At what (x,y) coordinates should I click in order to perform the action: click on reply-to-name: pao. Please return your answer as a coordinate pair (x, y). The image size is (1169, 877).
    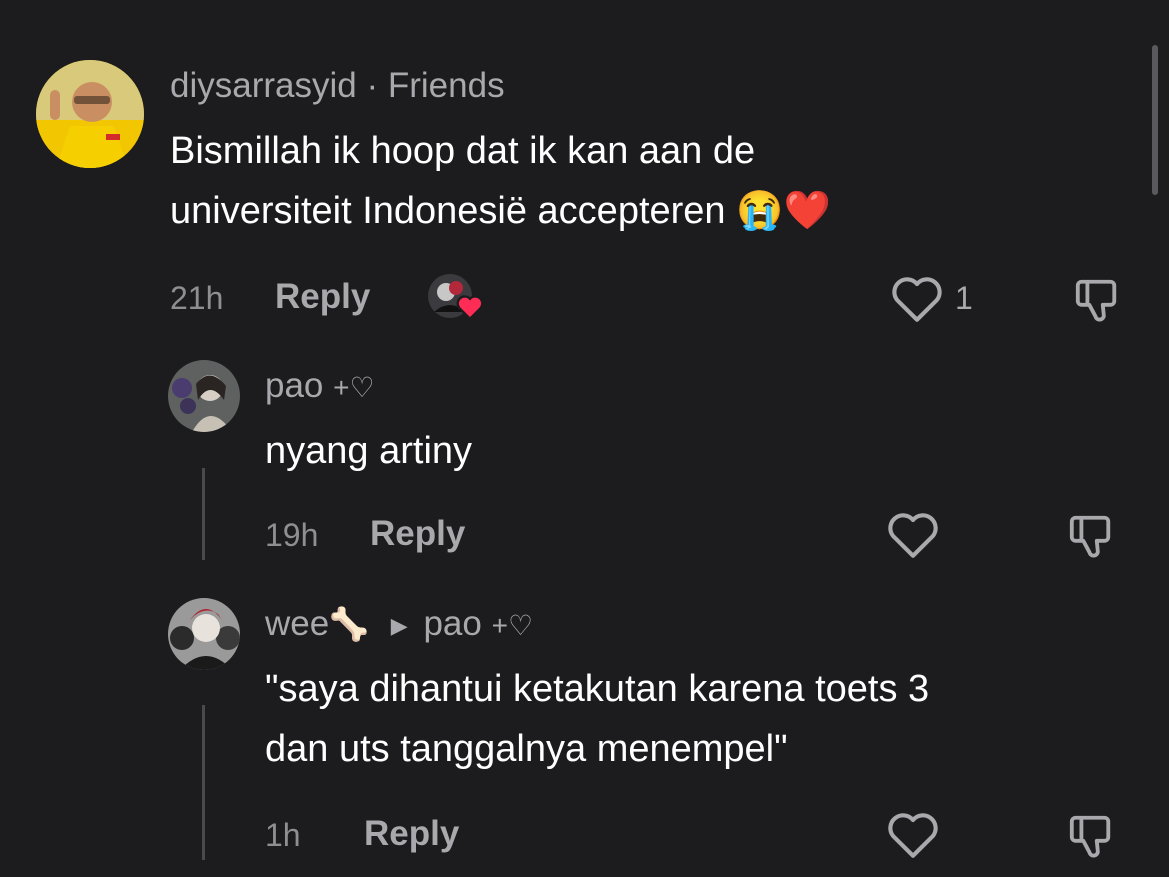
    Looking at the image, I should click on (452, 623).